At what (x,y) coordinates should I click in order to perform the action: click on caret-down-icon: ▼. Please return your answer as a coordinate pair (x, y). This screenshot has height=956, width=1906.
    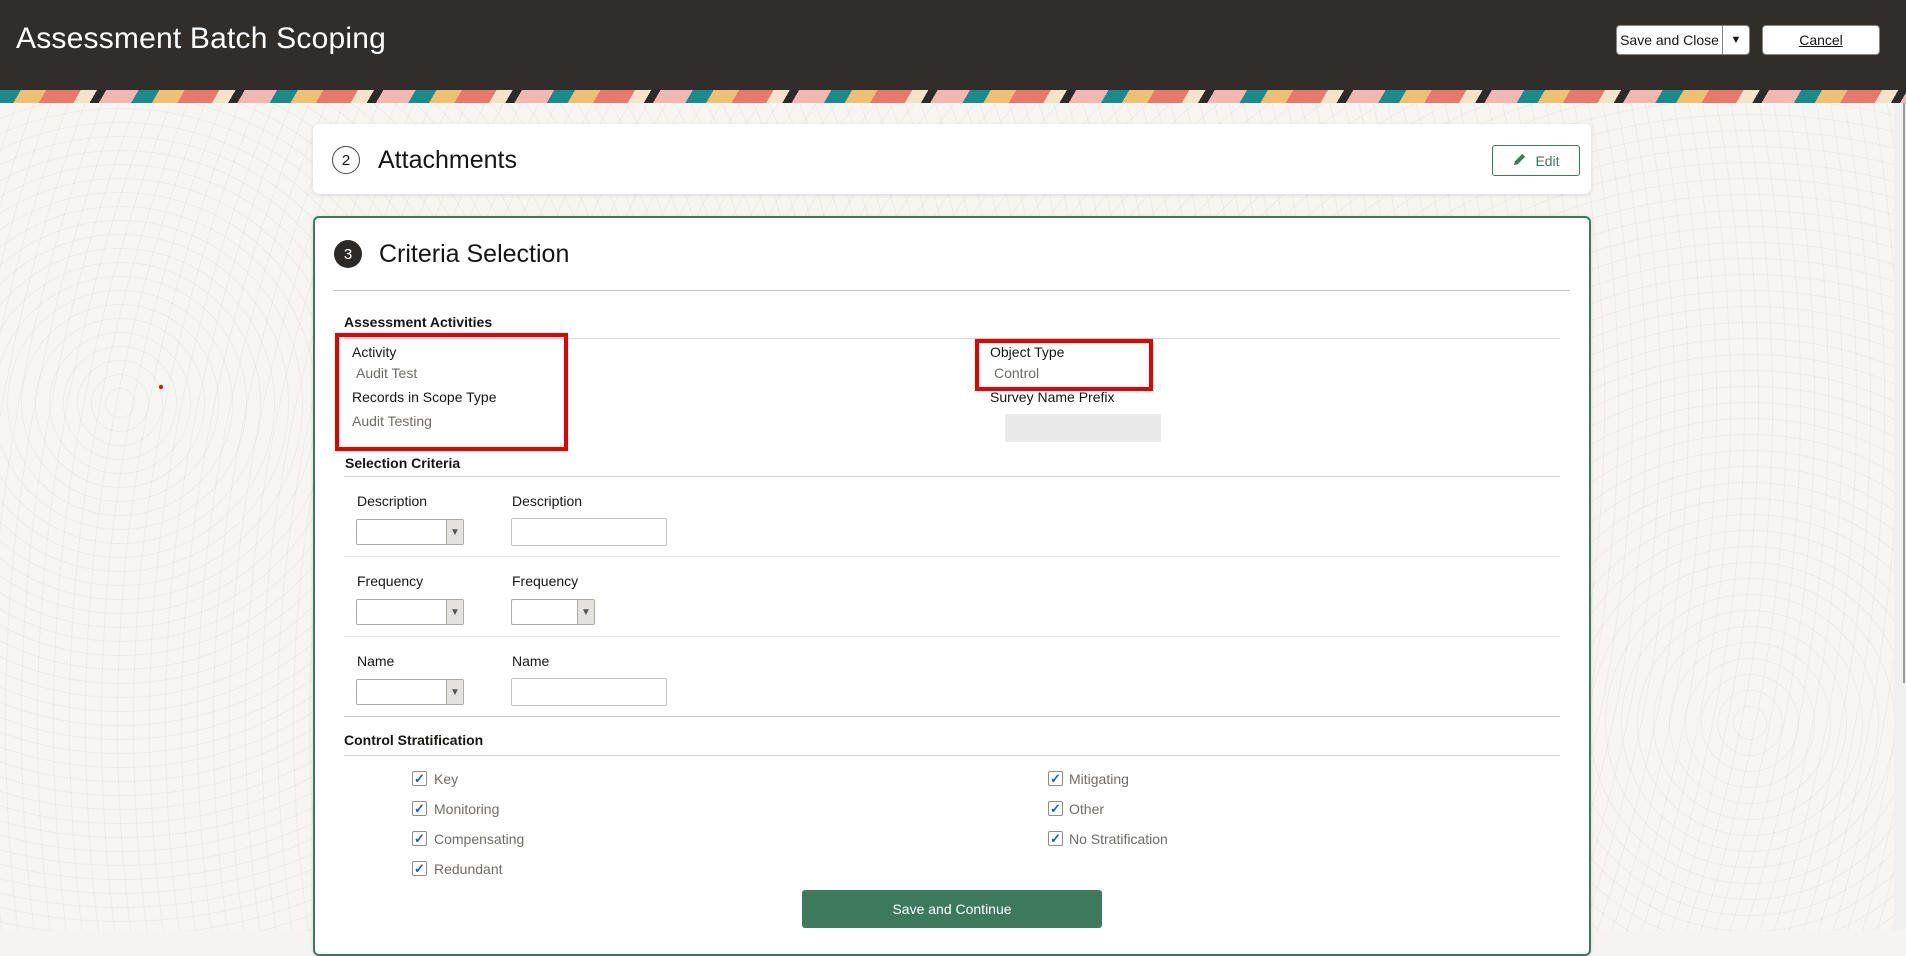
    Looking at the image, I should click on (1736, 40).